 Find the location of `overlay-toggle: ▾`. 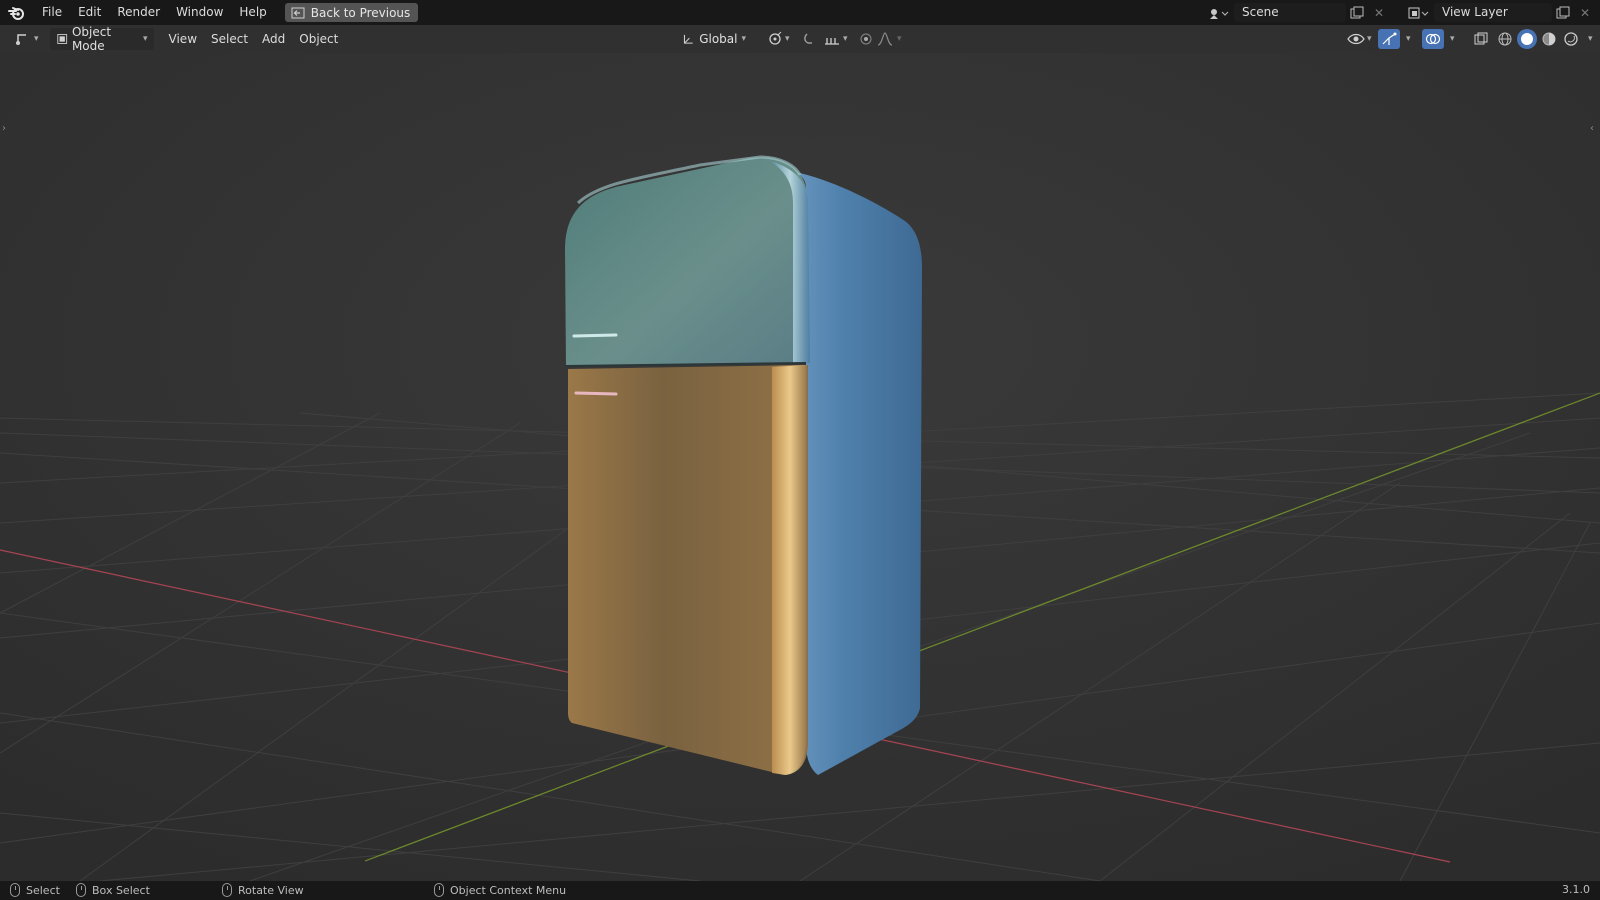

overlay-toggle: ▾ is located at coordinates (1438, 39).